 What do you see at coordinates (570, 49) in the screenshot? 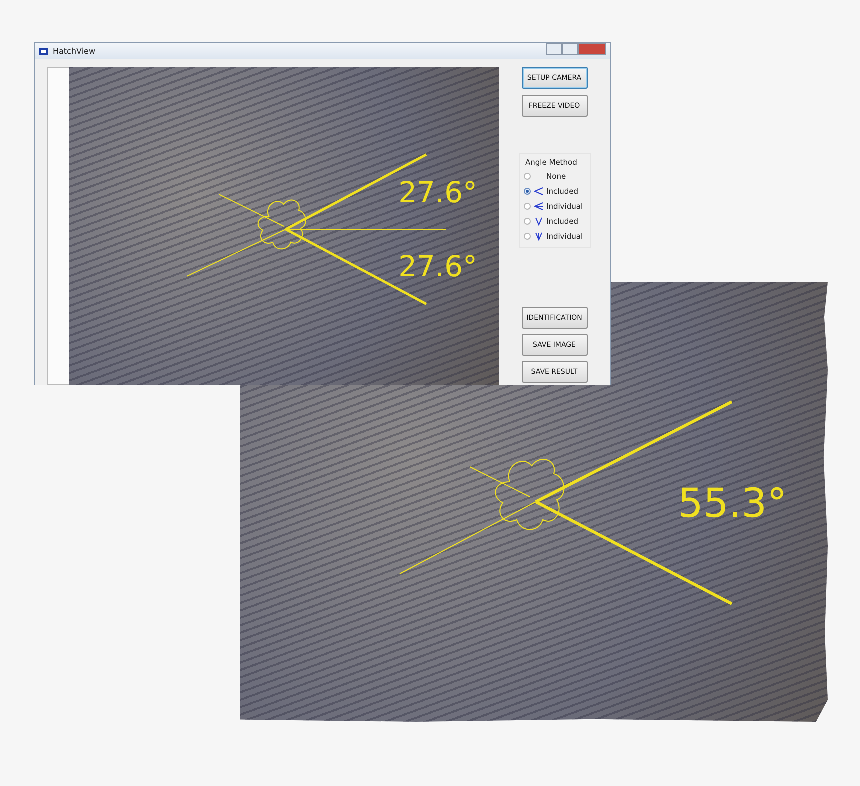
I see `maximize-button` at bounding box center [570, 49].